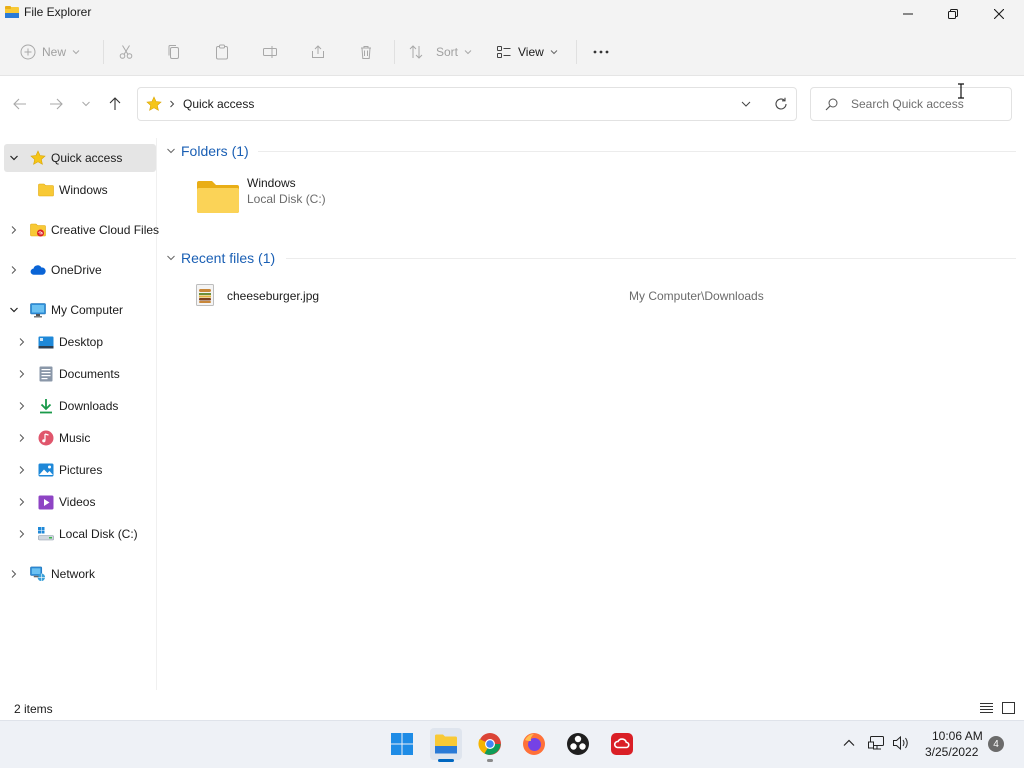 This screenshot has height=768, width=1024. I want to click on see-more-button, so click(601, 52).